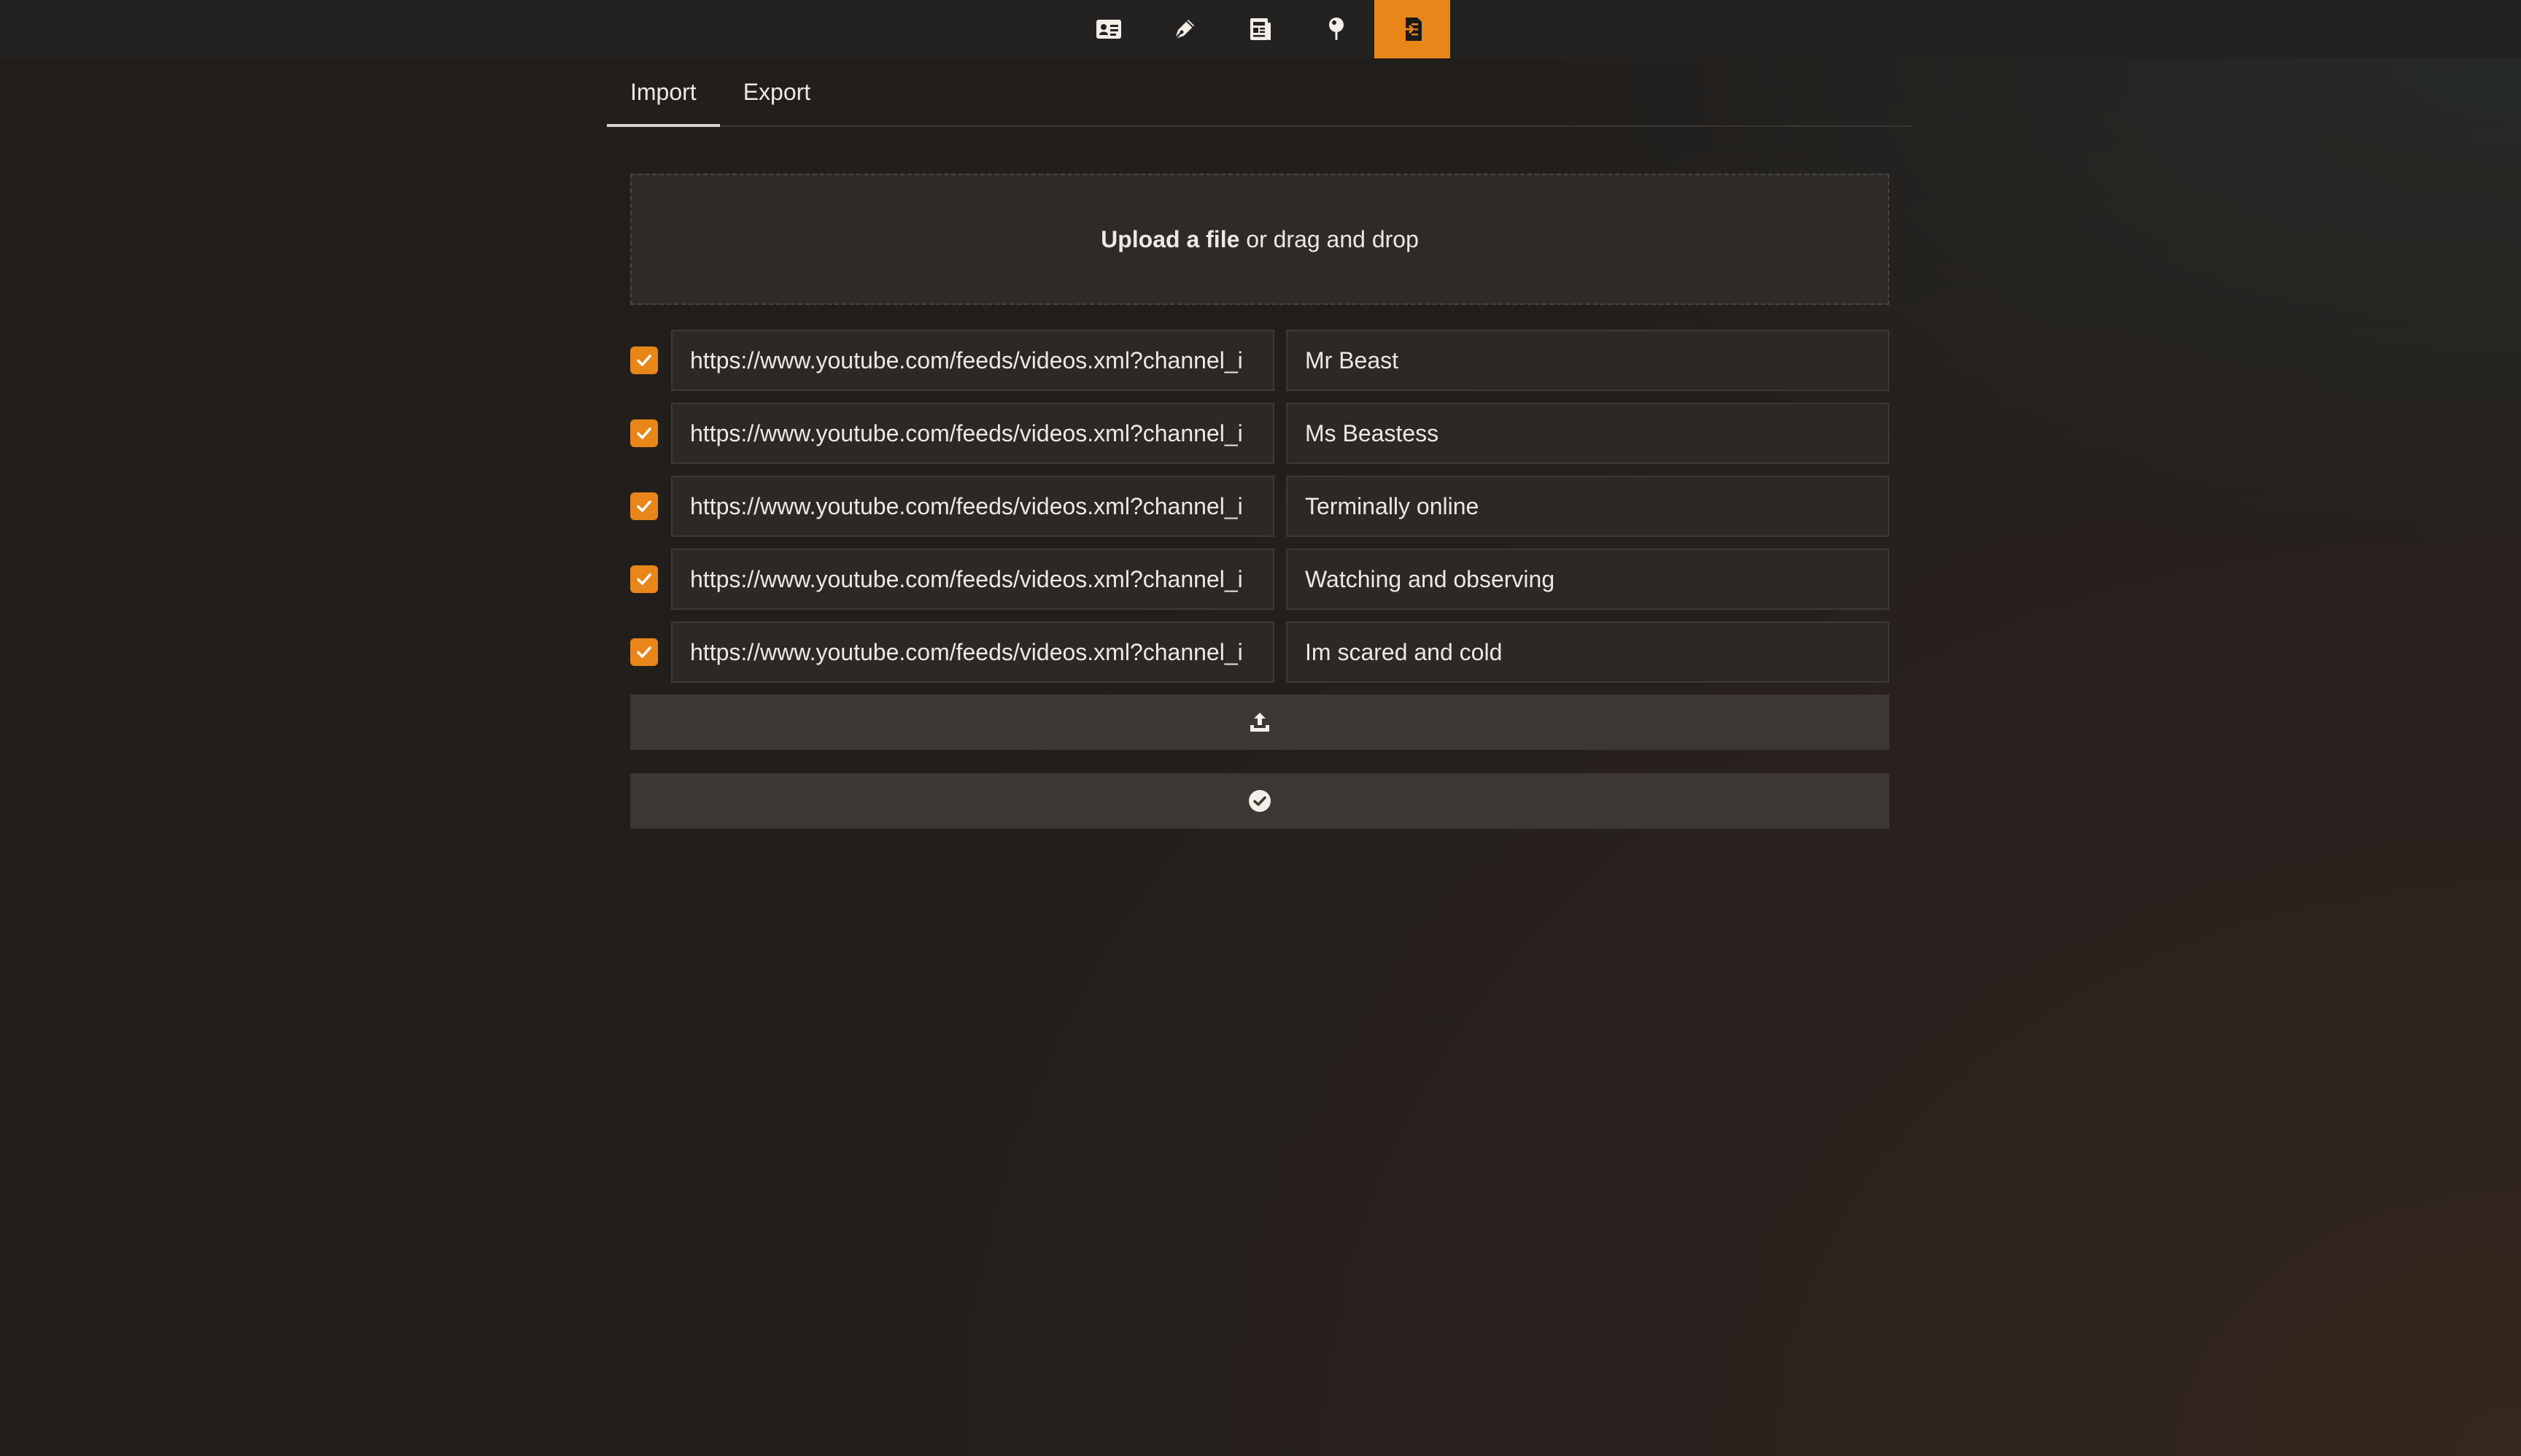  What do you see at coordinates (1260, 92) in the screenshot?
I see `tab-bar: Import Export` at bounding box center [1260, 92].